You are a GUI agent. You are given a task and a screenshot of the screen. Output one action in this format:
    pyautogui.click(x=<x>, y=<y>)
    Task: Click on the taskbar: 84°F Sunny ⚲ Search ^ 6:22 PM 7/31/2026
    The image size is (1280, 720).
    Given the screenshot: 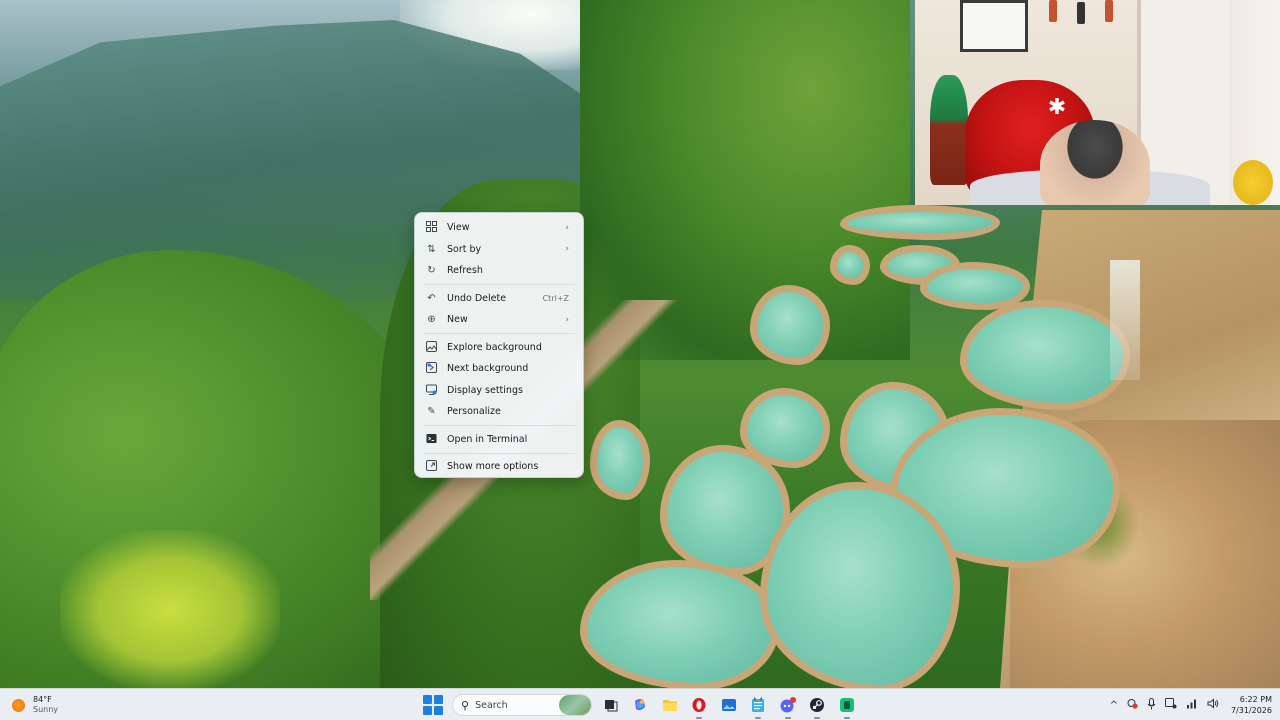 What is the action you would take?
    pyautogui.click(x=640, y=704)
    